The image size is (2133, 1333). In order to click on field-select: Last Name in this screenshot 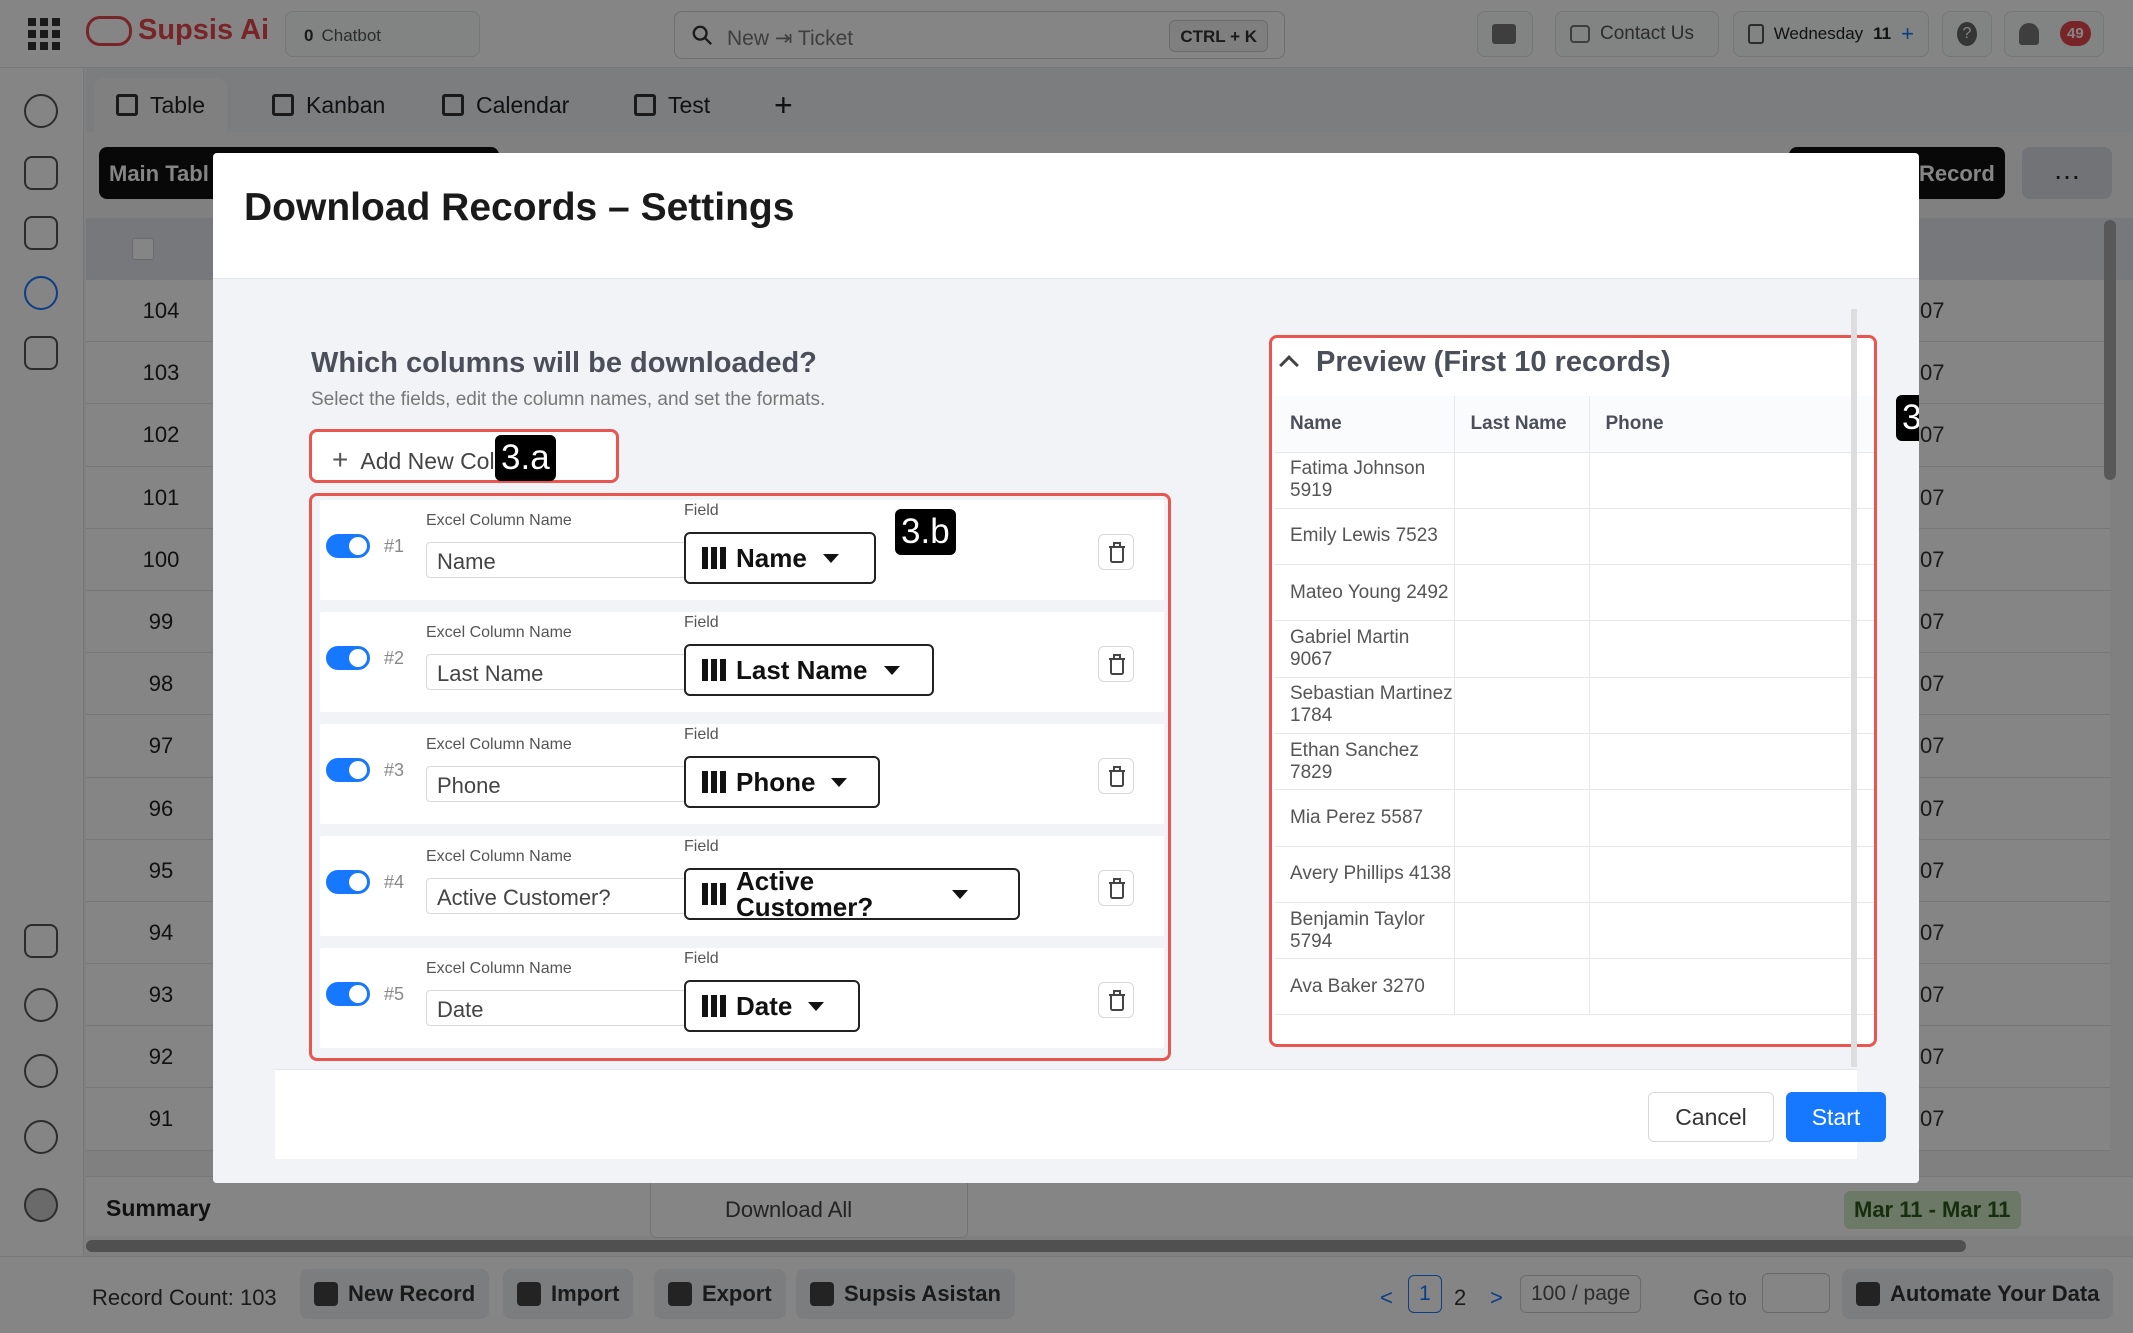, I will do `click(809, 670)`.